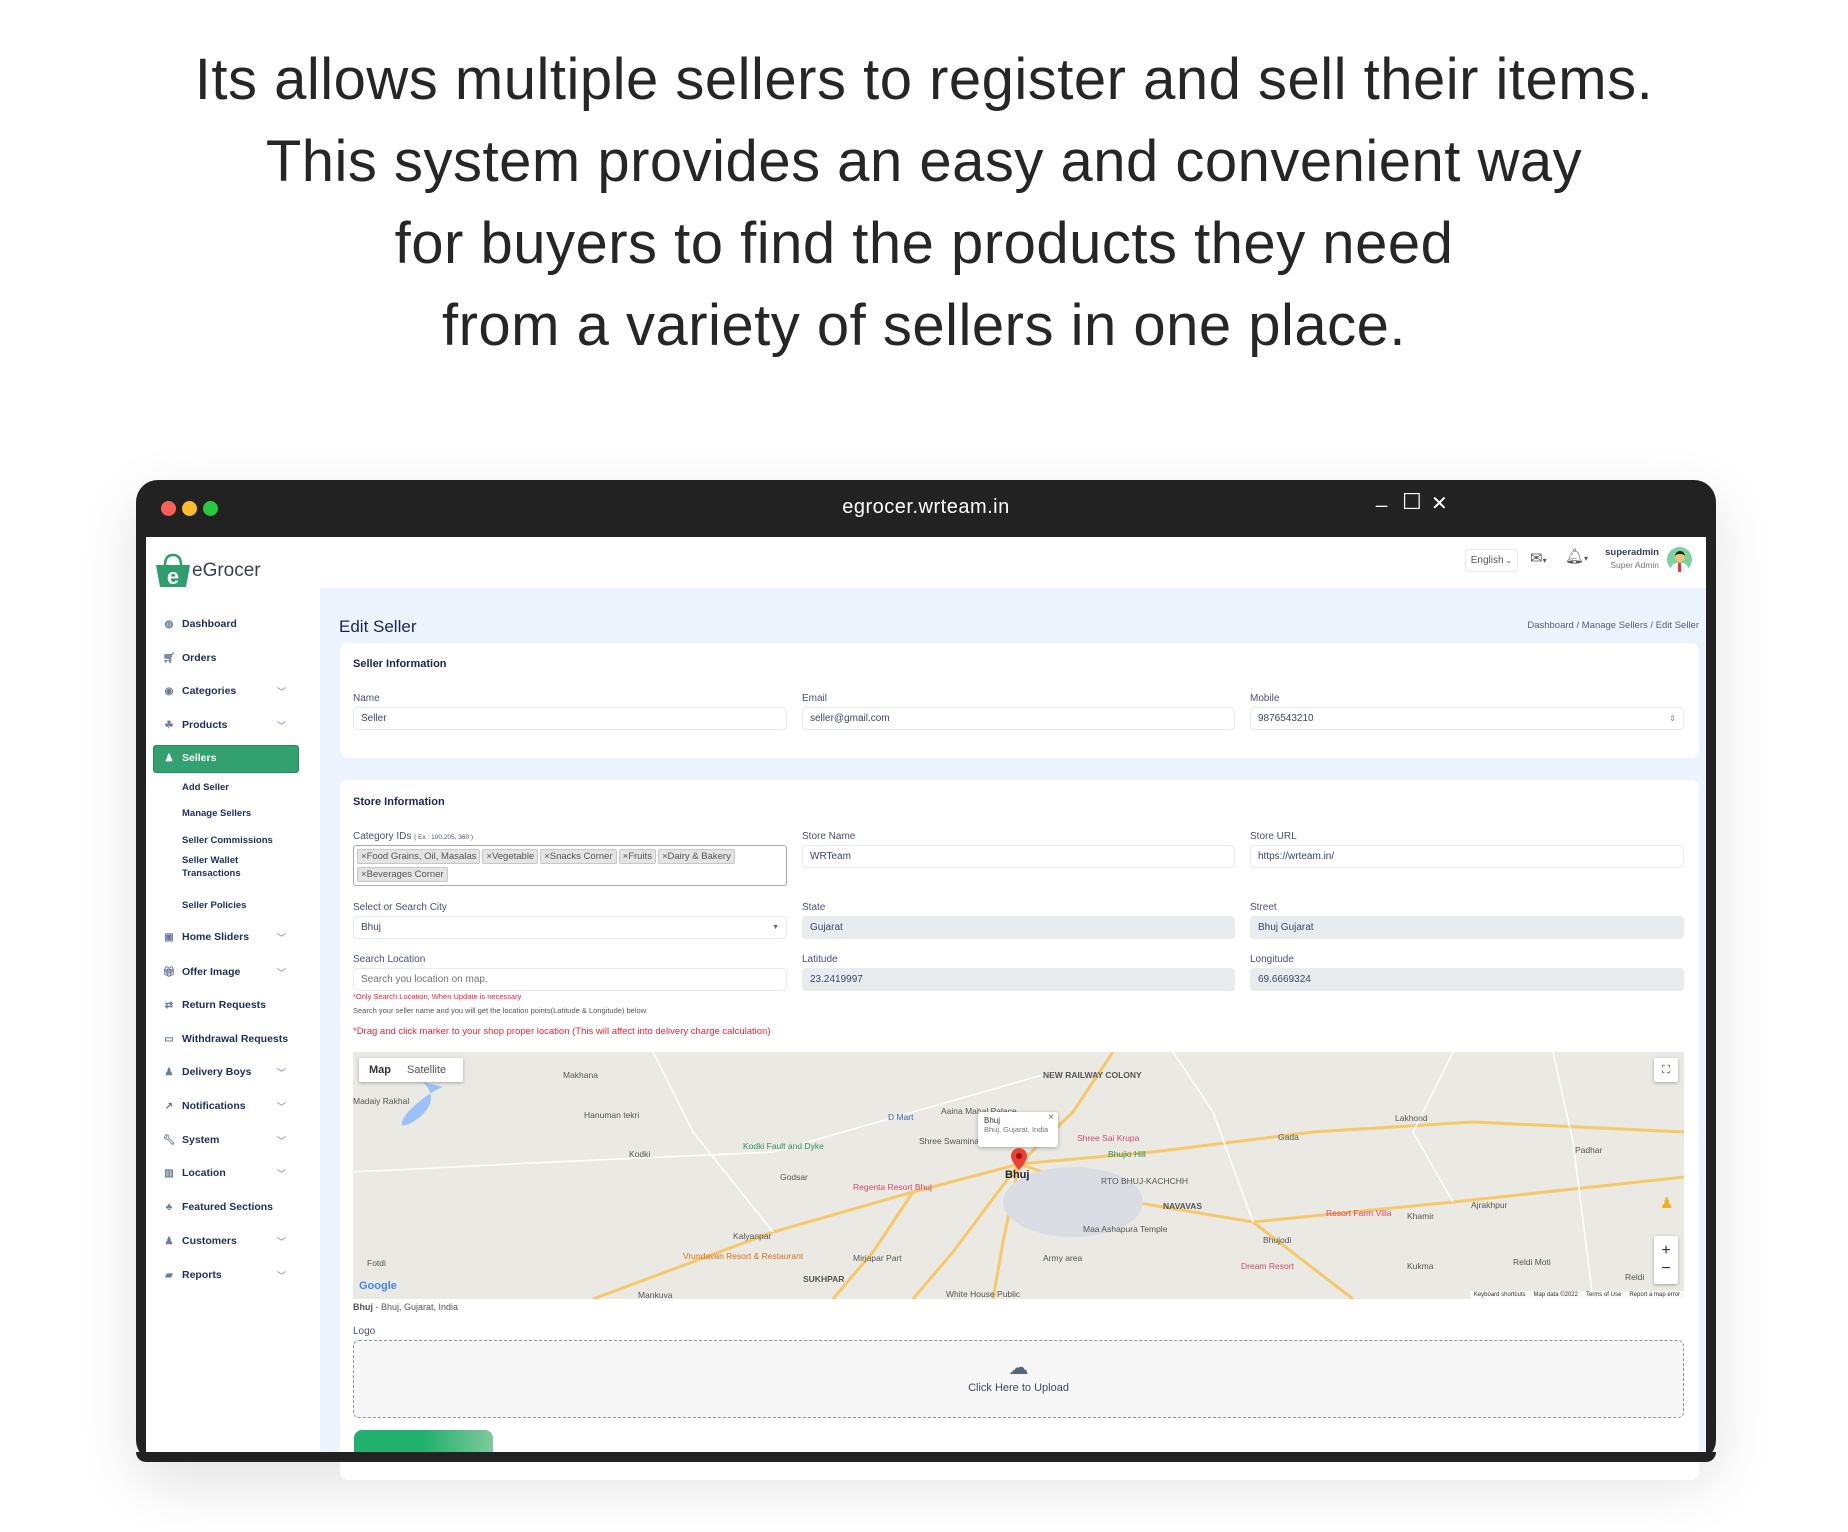 The width and height of the screenshot is (1848, 1532). What do you see at coordinates (1412, 502) in the screenshot?
I see `maximize-icon: ☐` at bounding box center [1412, 502].